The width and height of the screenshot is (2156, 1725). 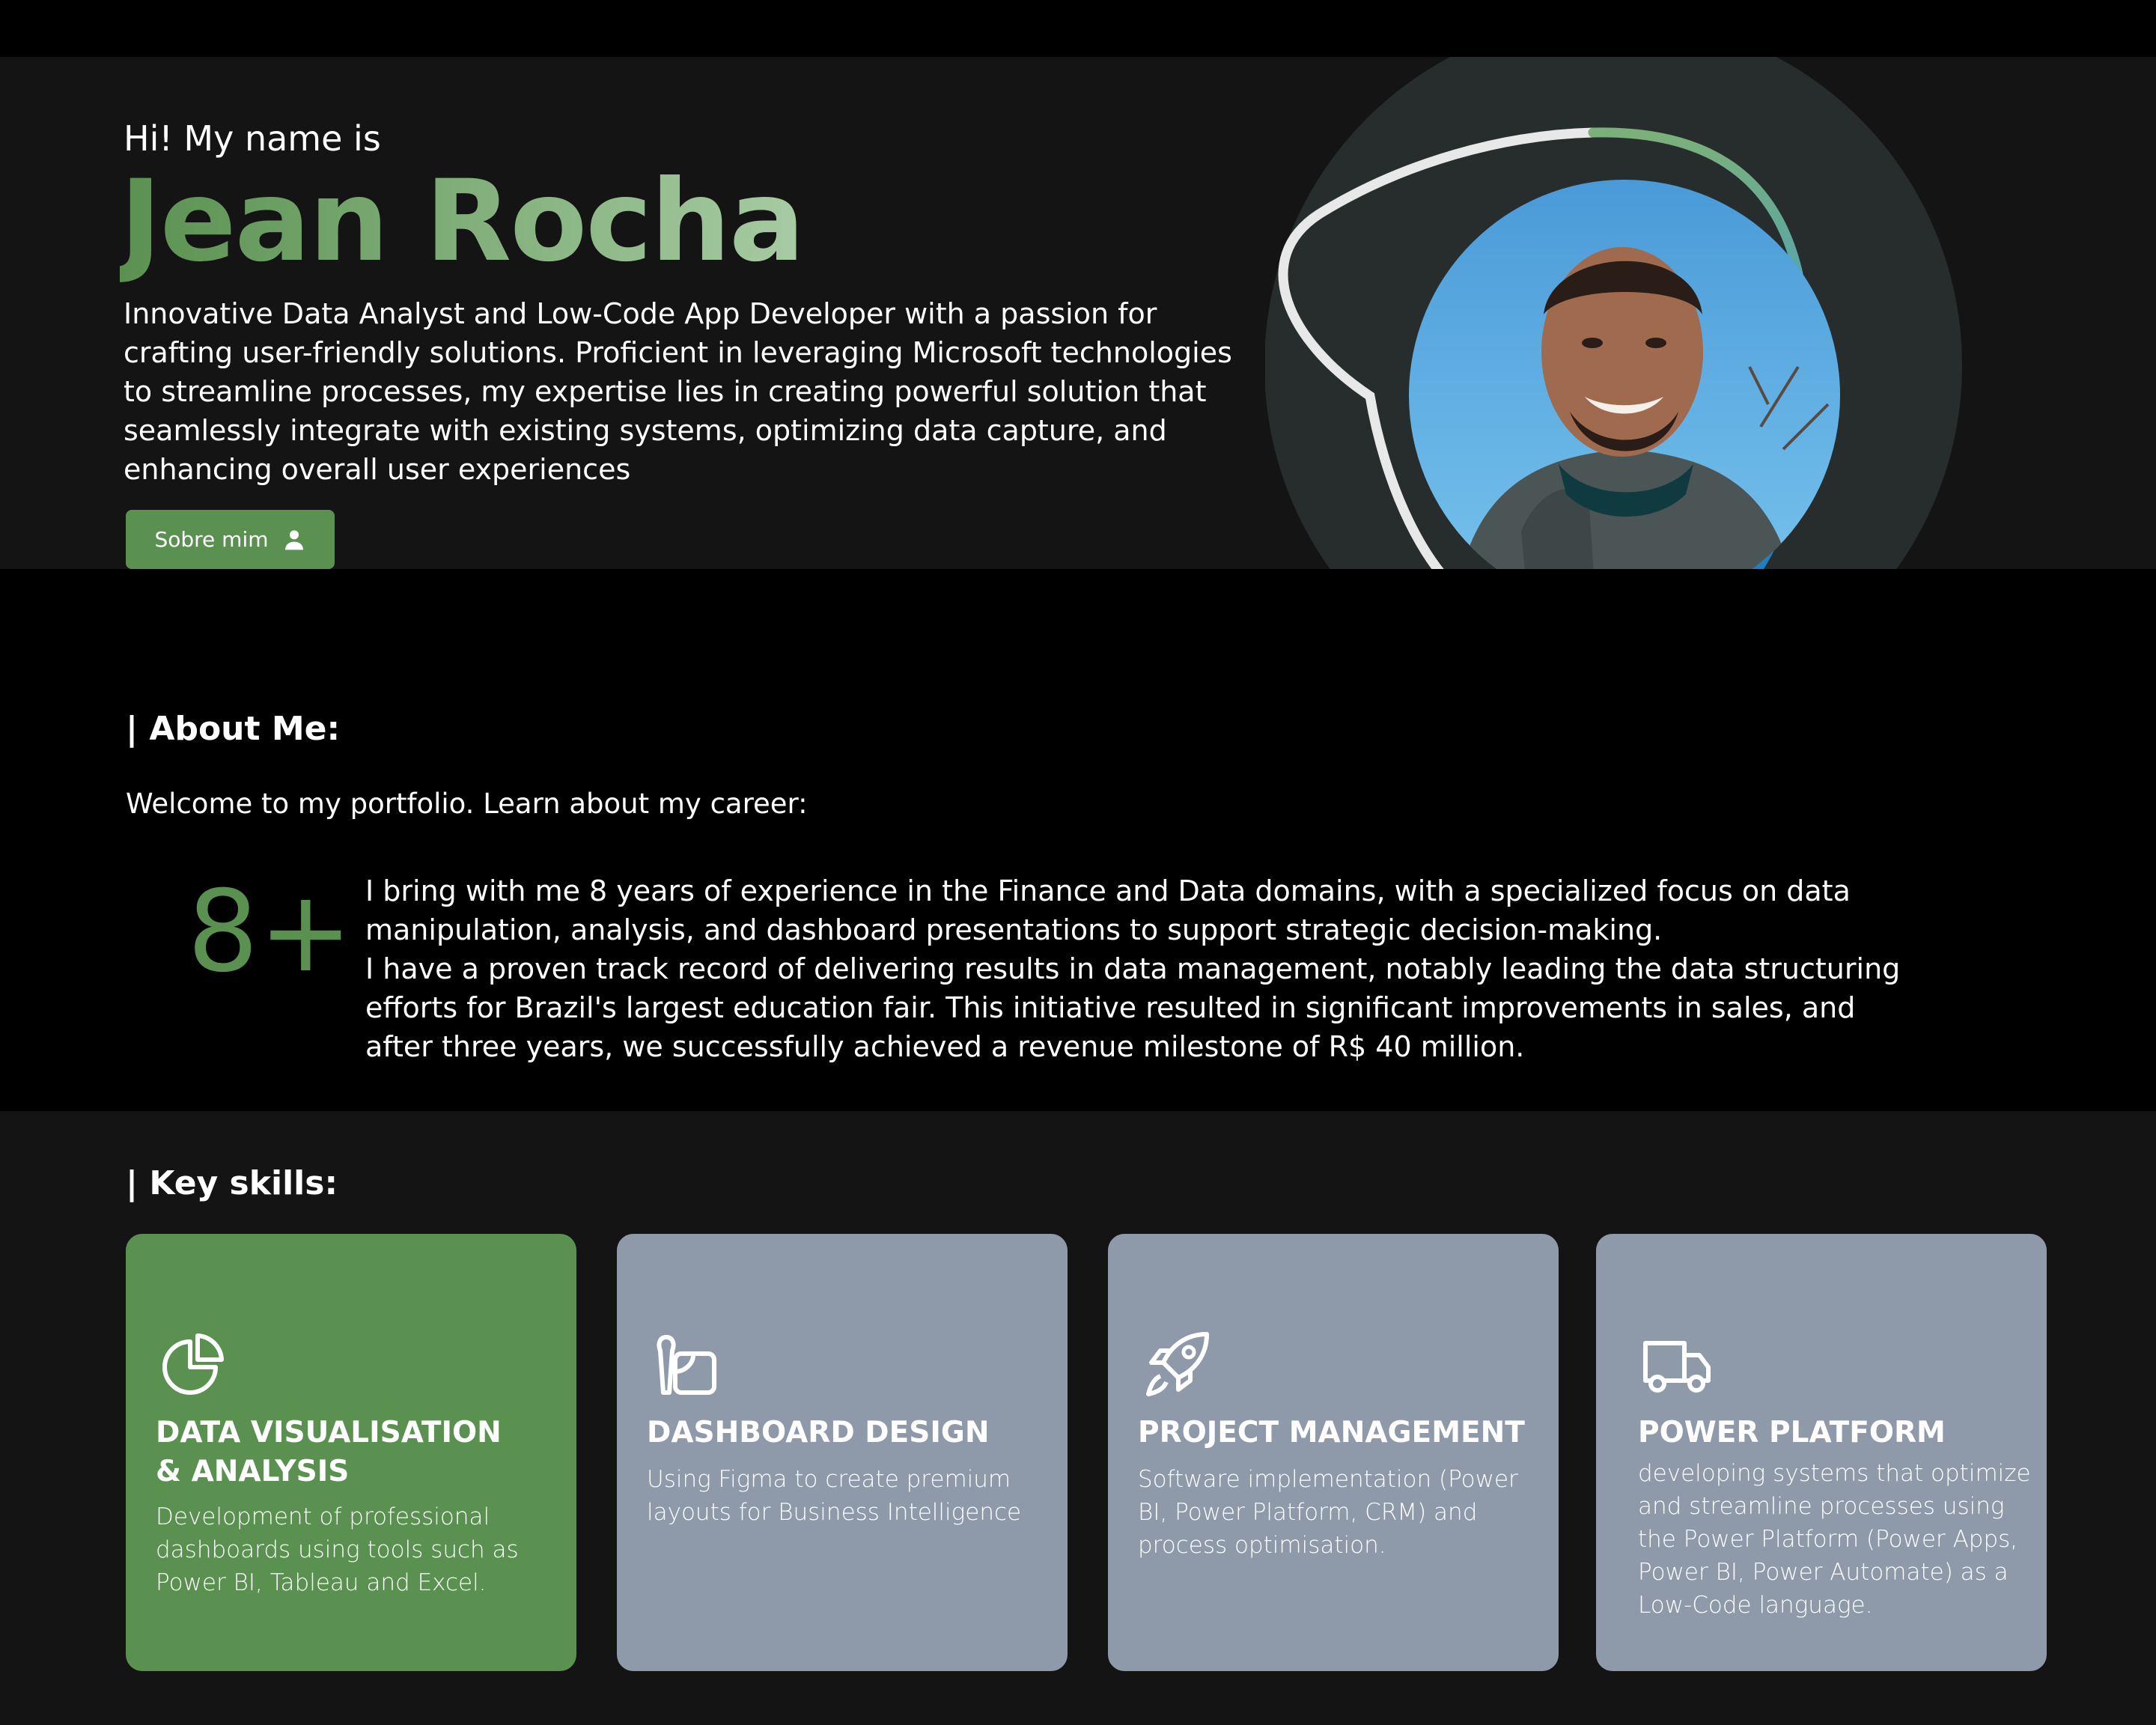 What do you see at coordinates (1078, 29) in the screenshot?
I see `top-bar` at bounding box center [1078, 29].